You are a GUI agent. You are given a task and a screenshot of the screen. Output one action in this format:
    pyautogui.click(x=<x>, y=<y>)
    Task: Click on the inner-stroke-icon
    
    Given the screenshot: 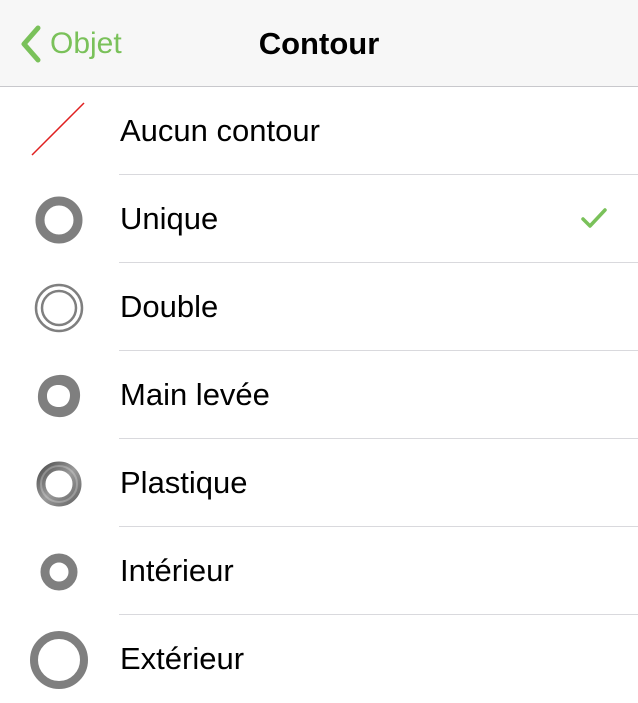 What is the action you would take?
    pyautogui.click(x=59, y=572)
    